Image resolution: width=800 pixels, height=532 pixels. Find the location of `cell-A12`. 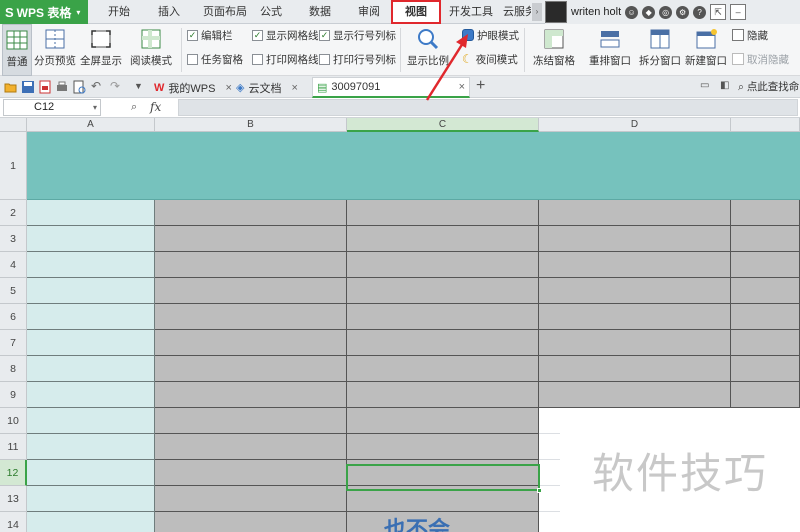

cell-A12 is located at coordinates (91, 473).